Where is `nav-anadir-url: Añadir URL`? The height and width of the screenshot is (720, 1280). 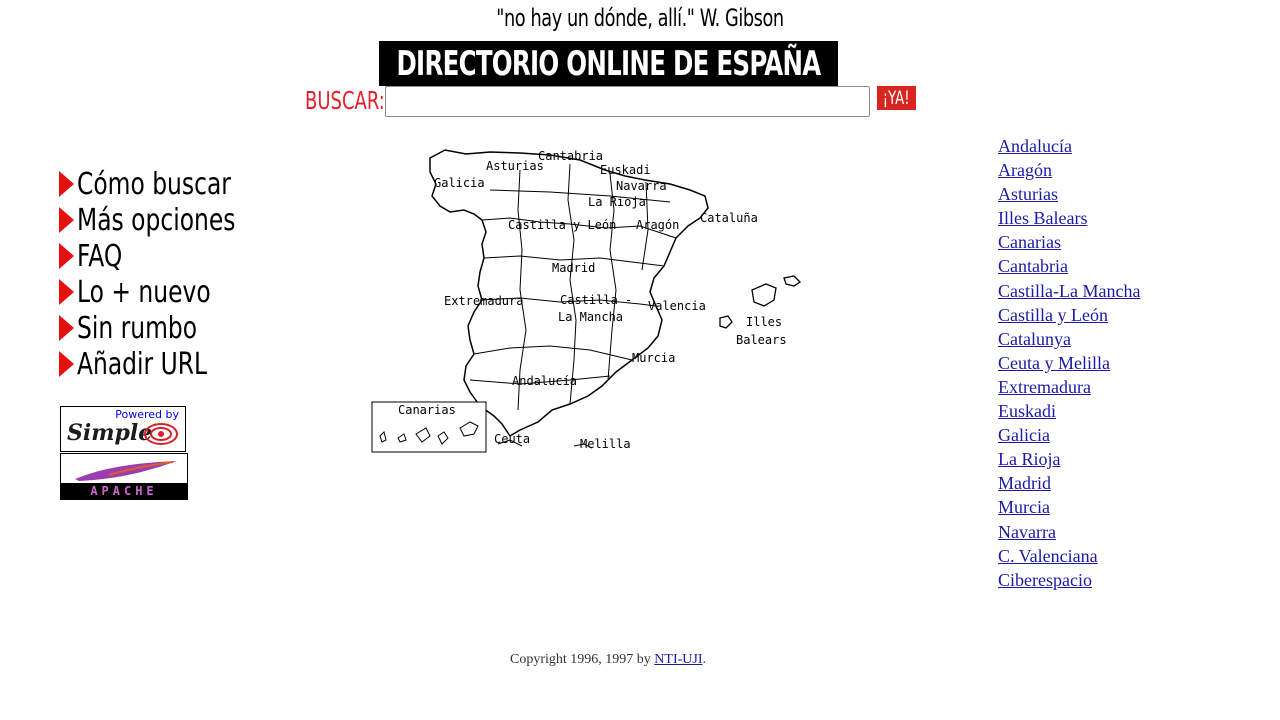 nav-anadir-url: Añadir URL is located at coordinates (169, 364).